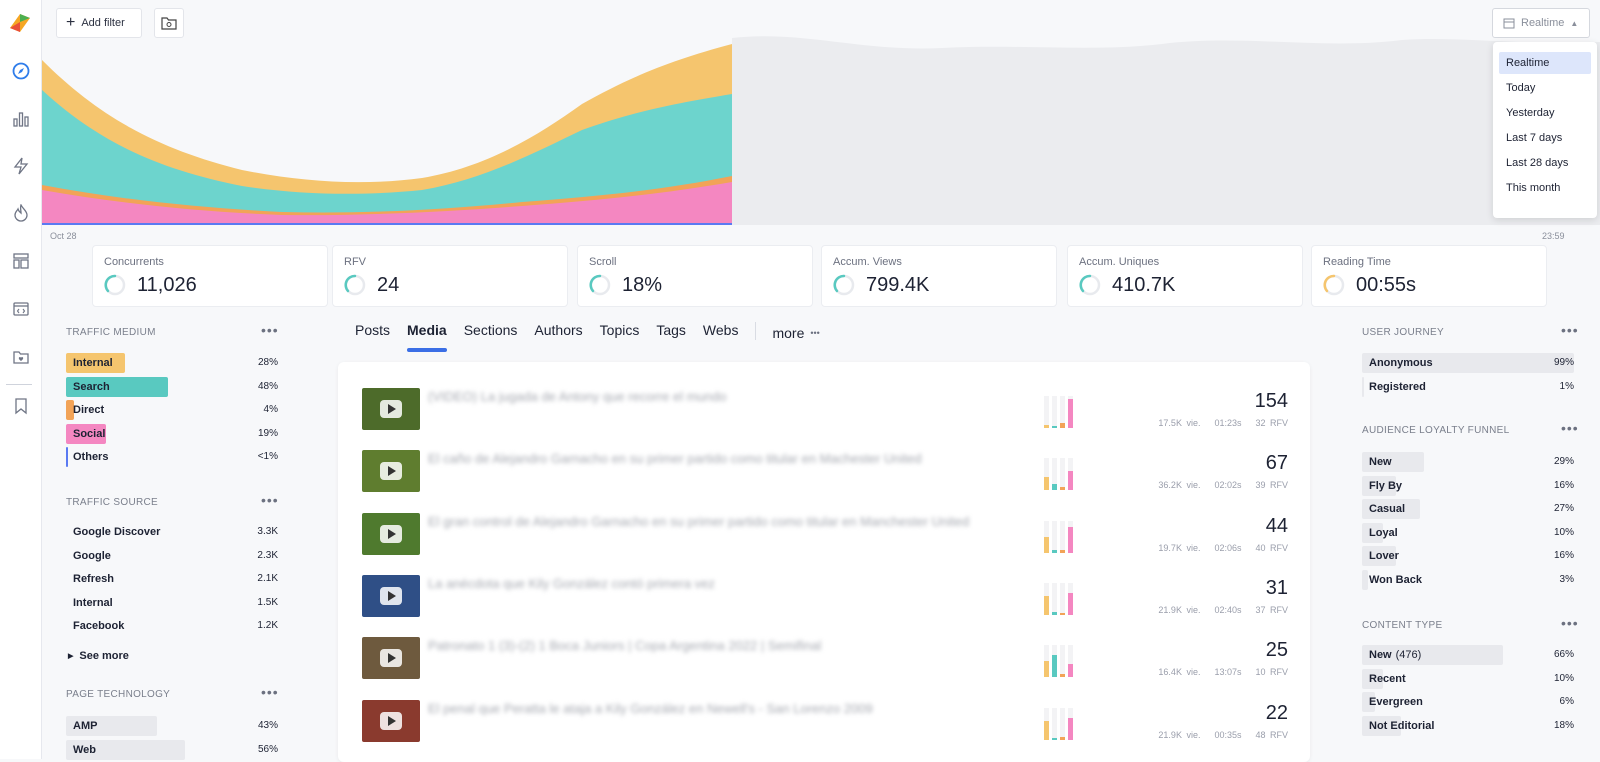 The width and height of the screenshot is (1600, 762). What do you see at coordinates (21, 119) in the screenshot?
I see `bar-chart-icon` at bounding box center [21, 119].